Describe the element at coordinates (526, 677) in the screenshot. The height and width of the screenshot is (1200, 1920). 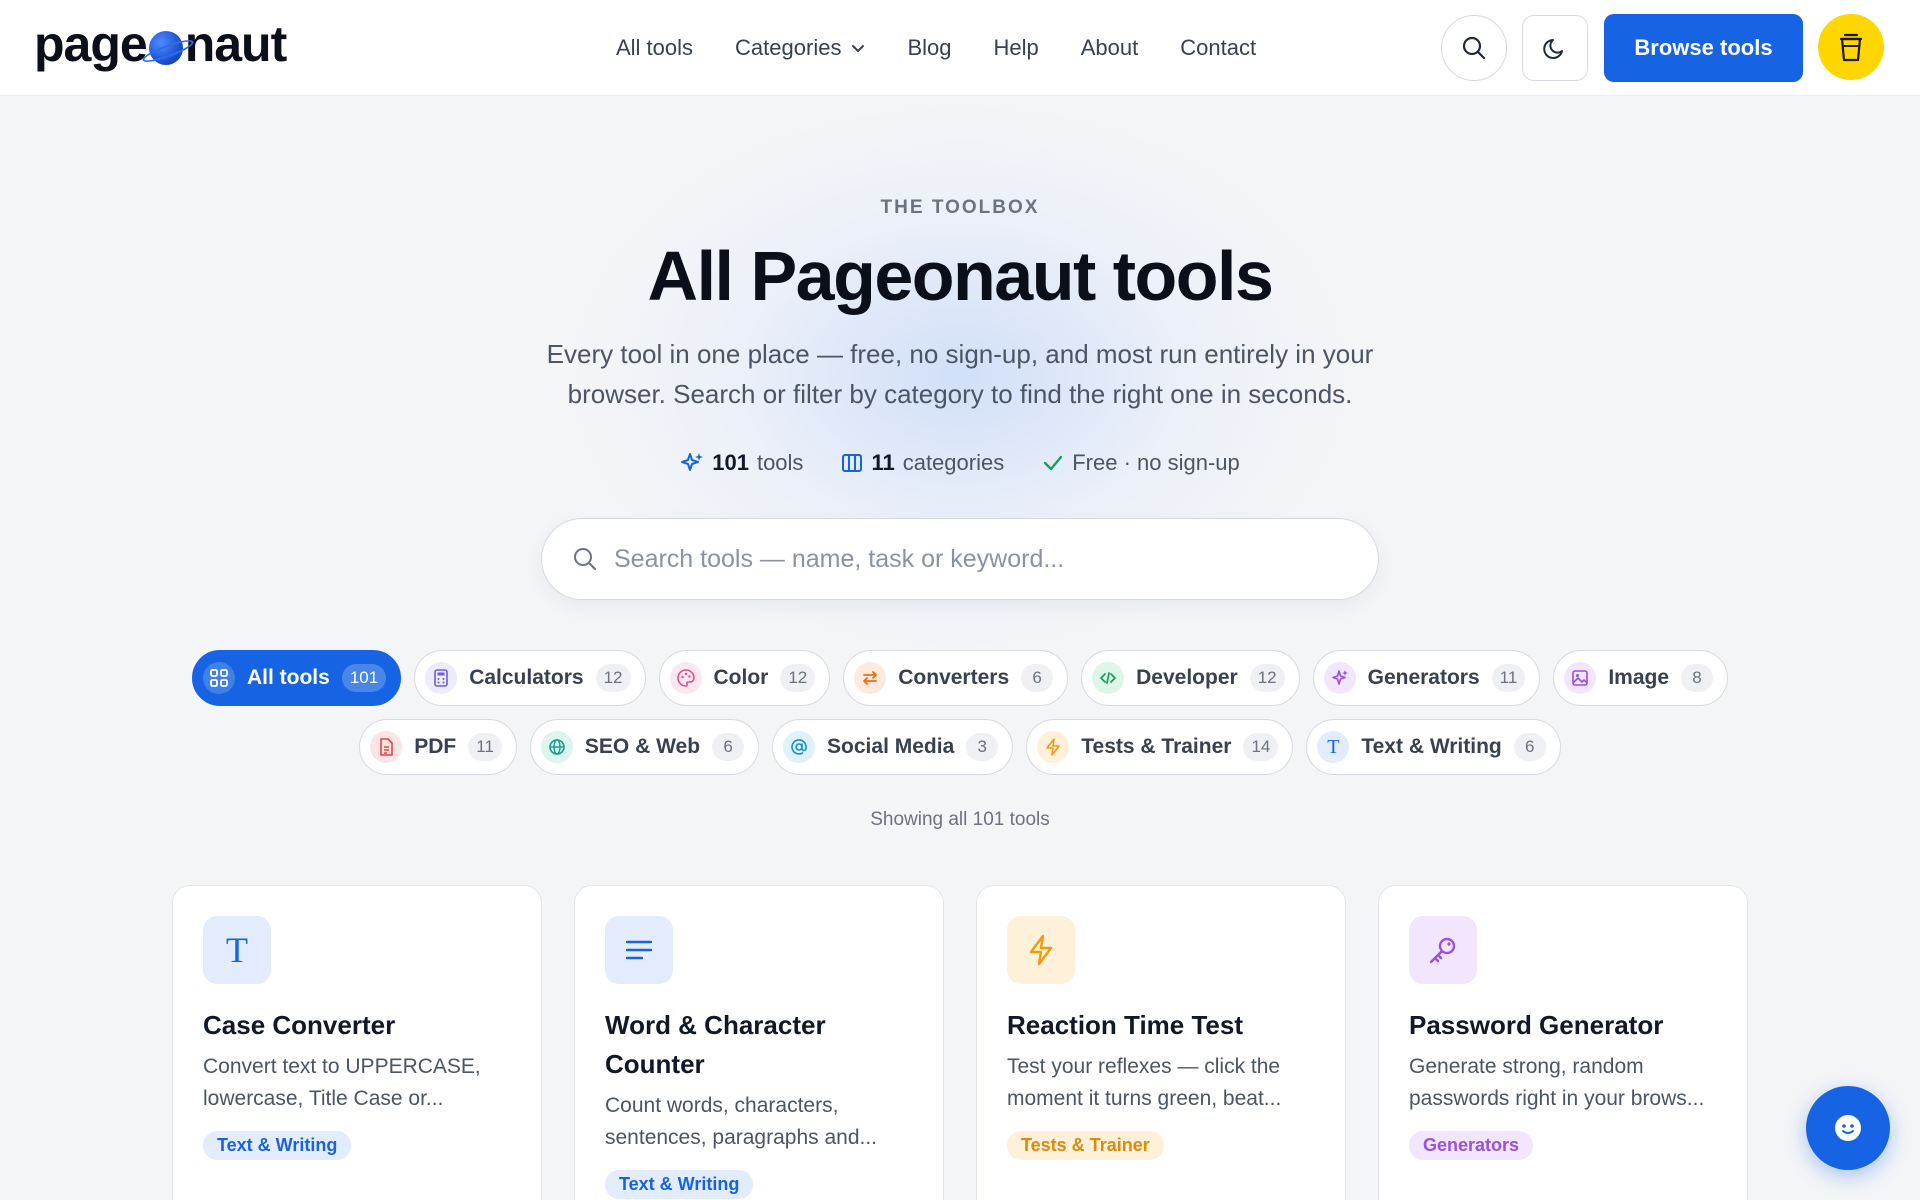
I see `chip-label: Calculators` at that location.